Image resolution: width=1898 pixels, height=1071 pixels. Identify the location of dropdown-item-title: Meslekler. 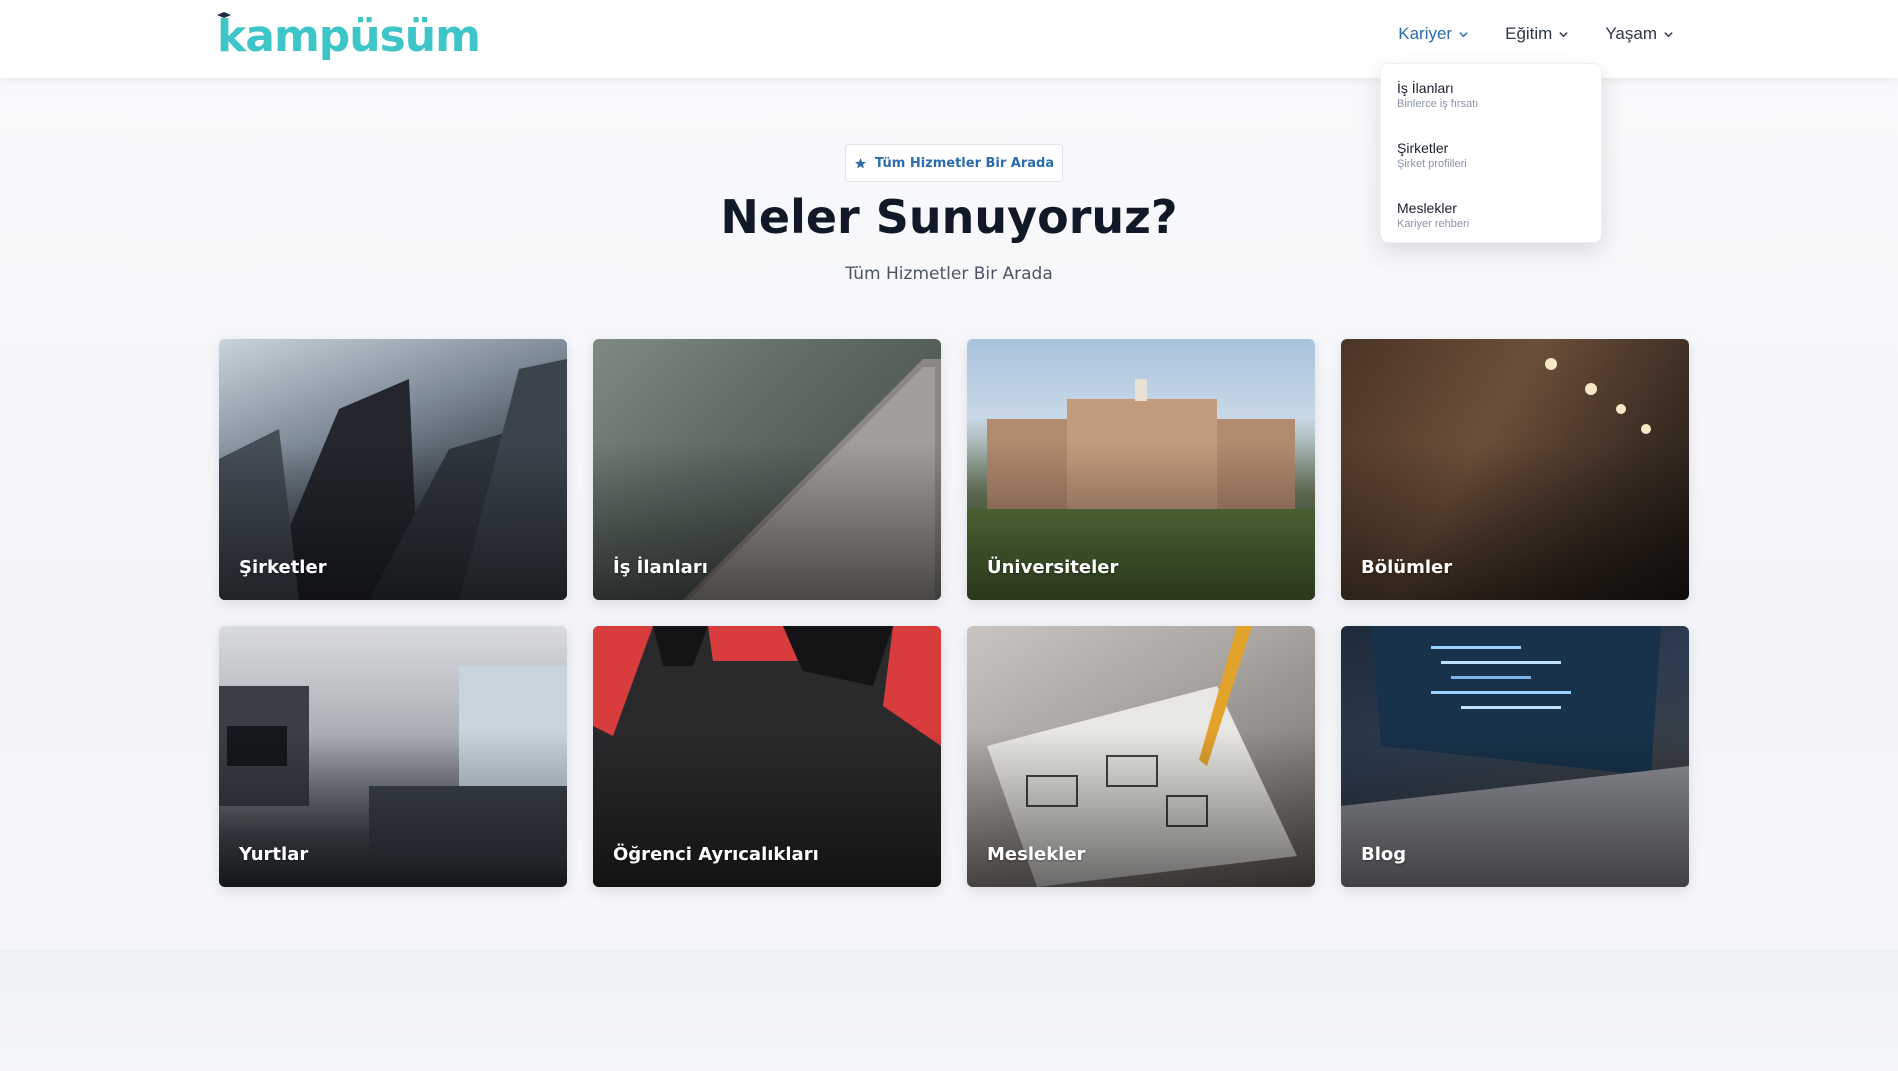
(1427, 208).